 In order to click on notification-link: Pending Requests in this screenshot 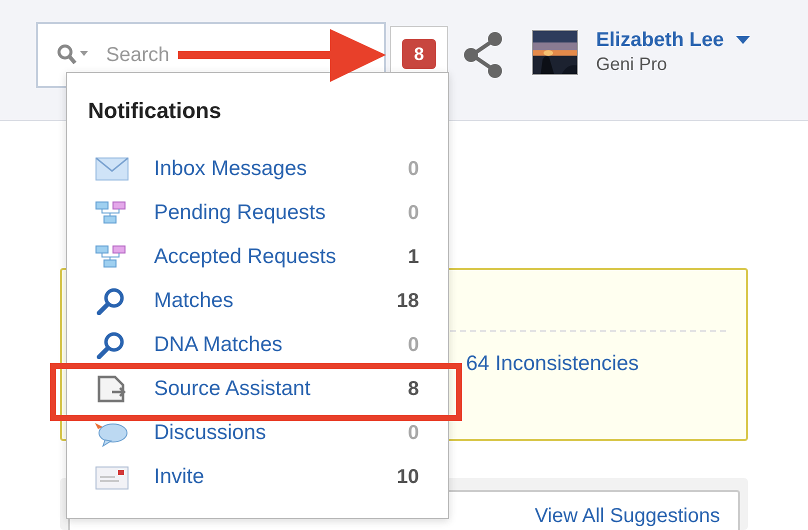, I will do `click(240, 213)`.